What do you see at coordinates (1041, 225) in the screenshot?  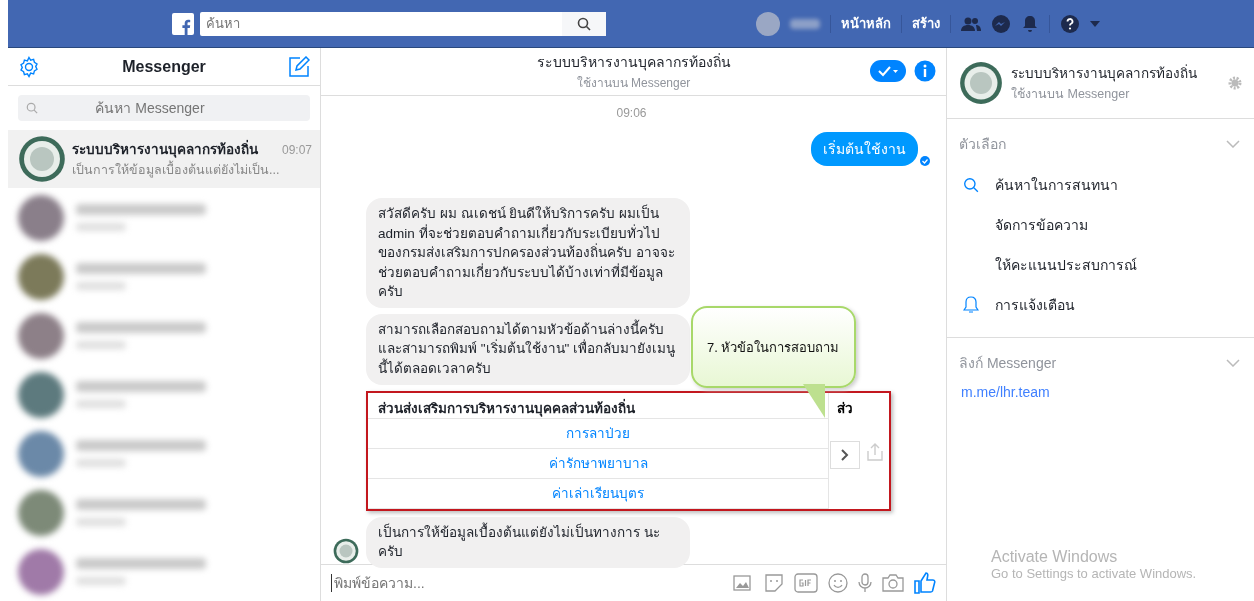 I see `option-item: จัดการข้อความ` at bounding box center [1041, 225].